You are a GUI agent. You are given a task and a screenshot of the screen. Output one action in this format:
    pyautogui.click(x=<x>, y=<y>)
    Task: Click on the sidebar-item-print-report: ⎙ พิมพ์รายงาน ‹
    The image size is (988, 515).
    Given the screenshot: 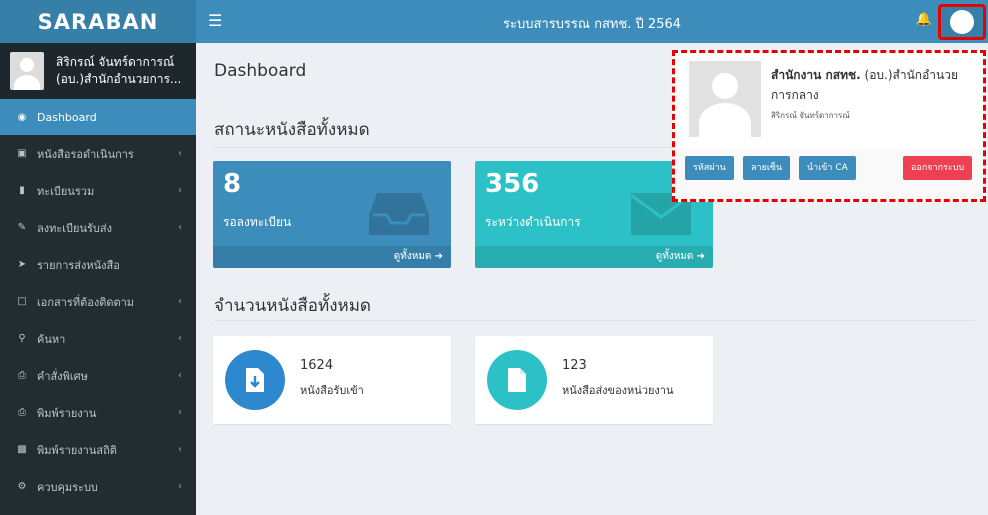 What is the action you would take?
    pyautogui.click(x=98, y=412)
    